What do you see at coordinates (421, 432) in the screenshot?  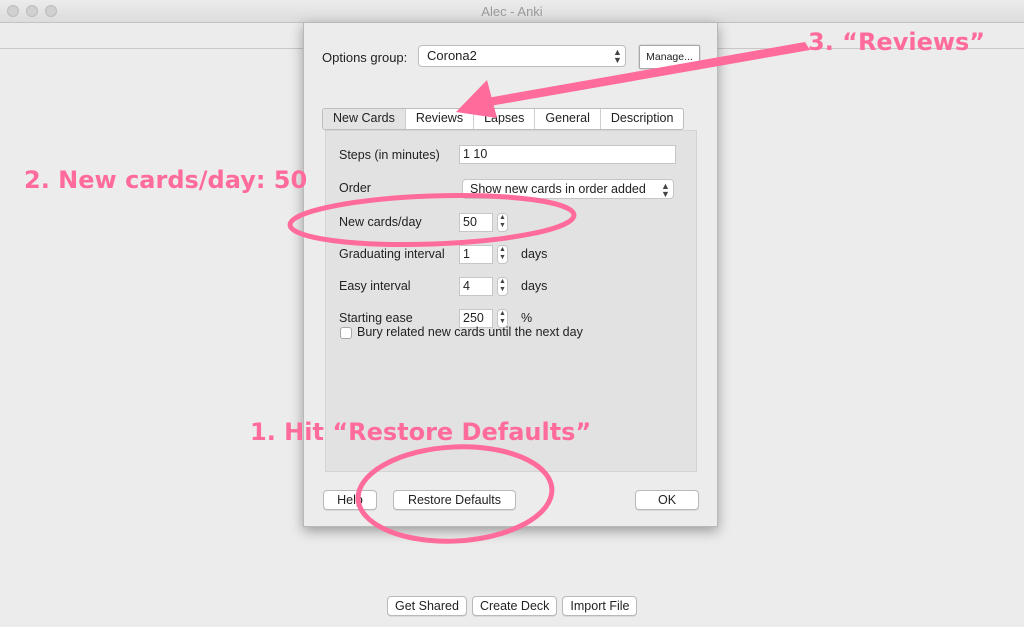 I see `annotation-step-1: 1. Hit “Restore Defaults”` at bounding box center [421, 432].